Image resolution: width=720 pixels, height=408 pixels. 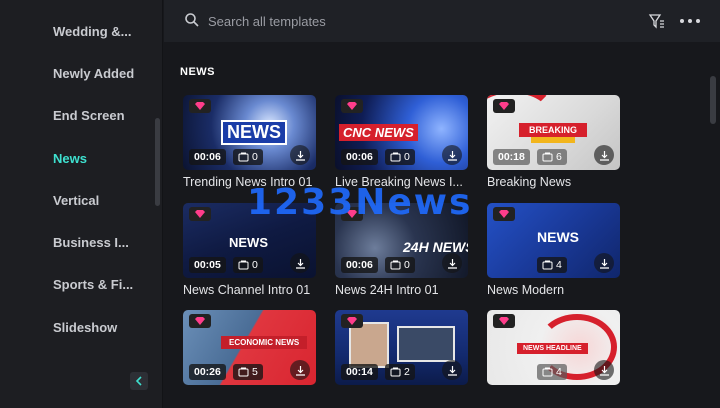 I want to click on decorative-bar, so click(x=553, y=140).